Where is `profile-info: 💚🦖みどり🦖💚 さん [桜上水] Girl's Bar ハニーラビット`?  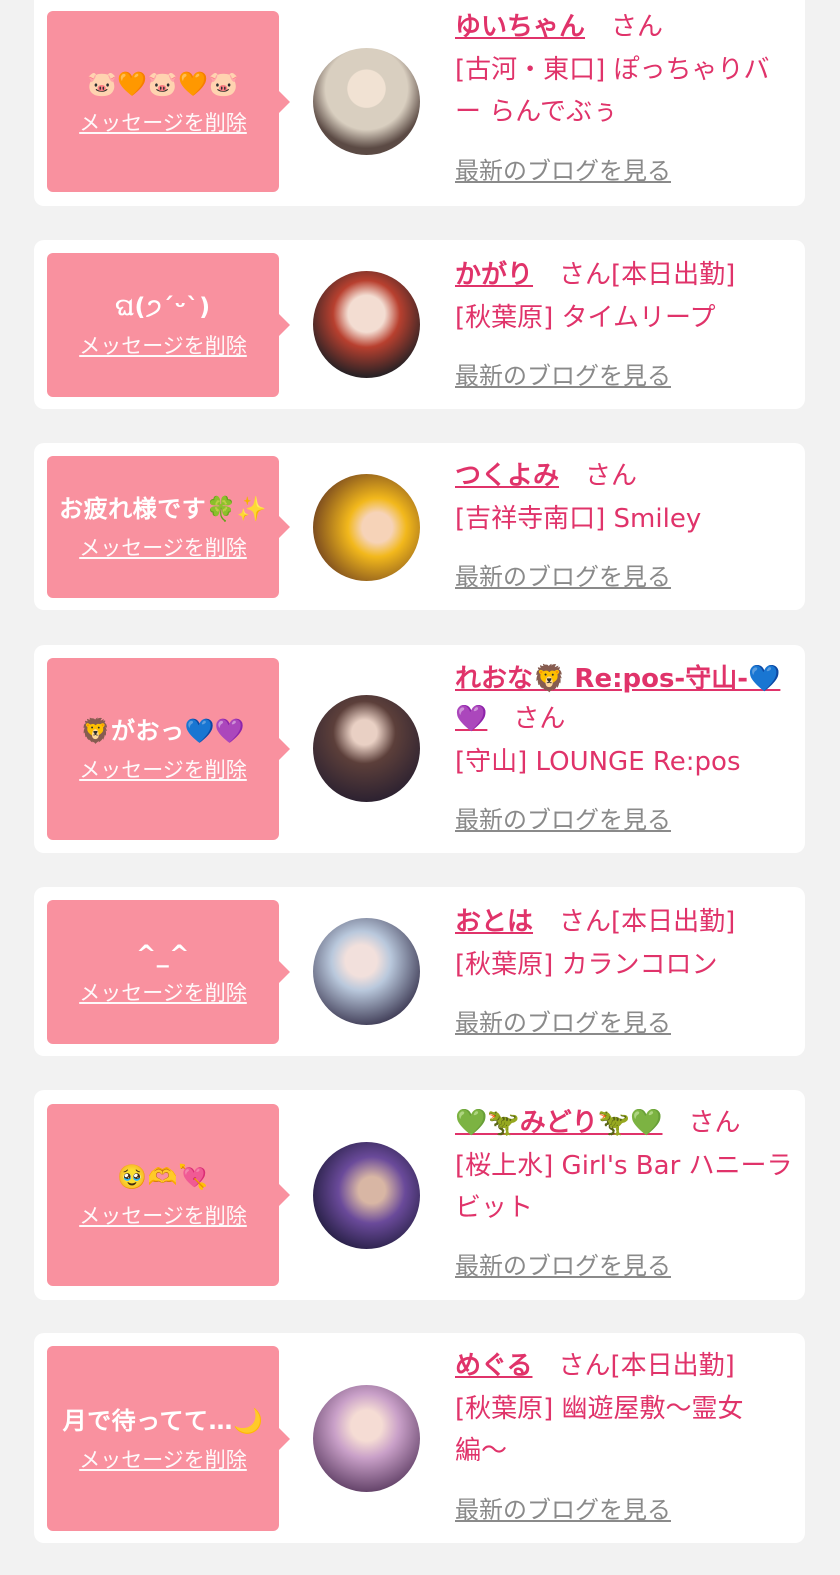 profile-info: 💚🦖みどり🦖💚 さん [桜上水] Girl's Bar ハニーラビット is located at coordinates (625, 1166).